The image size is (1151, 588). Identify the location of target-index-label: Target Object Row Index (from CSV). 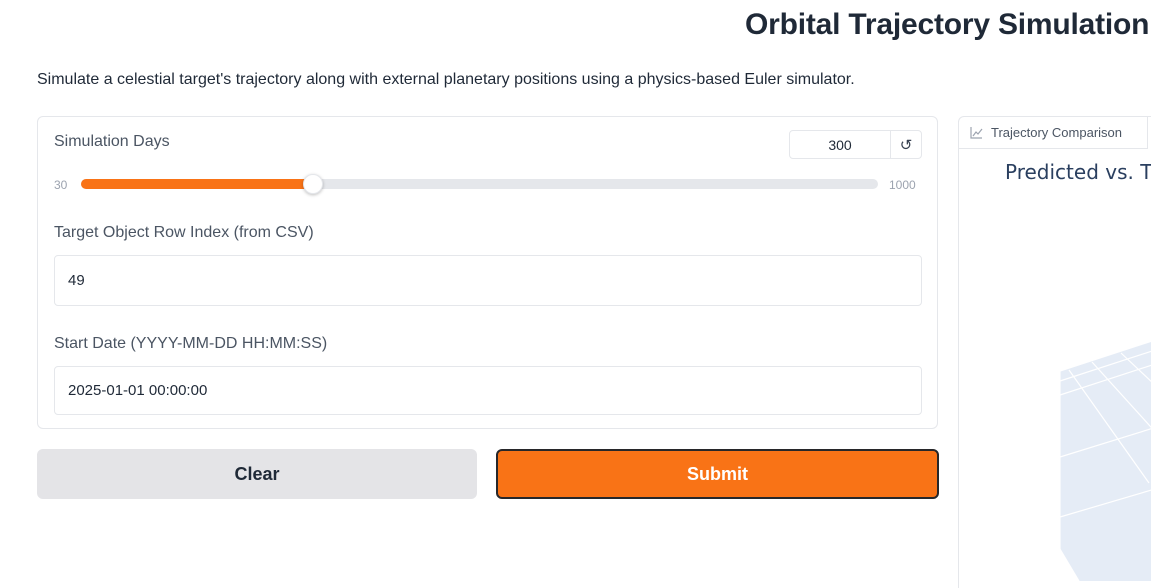
(184, 232).